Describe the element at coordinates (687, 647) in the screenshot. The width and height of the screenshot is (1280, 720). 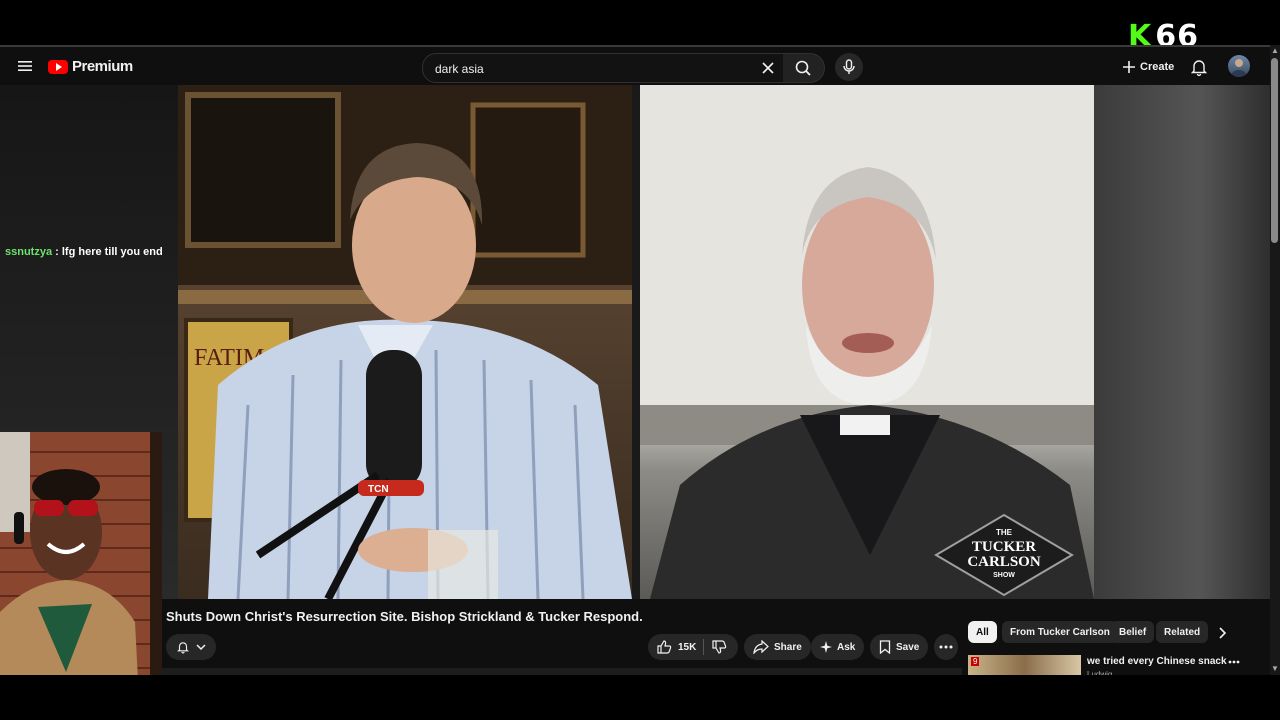
I see `like-count: 15K` at that location.